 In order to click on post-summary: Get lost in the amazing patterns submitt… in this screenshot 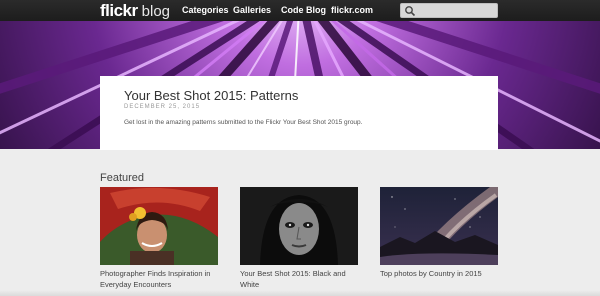, I will do `click(243, 122)`.